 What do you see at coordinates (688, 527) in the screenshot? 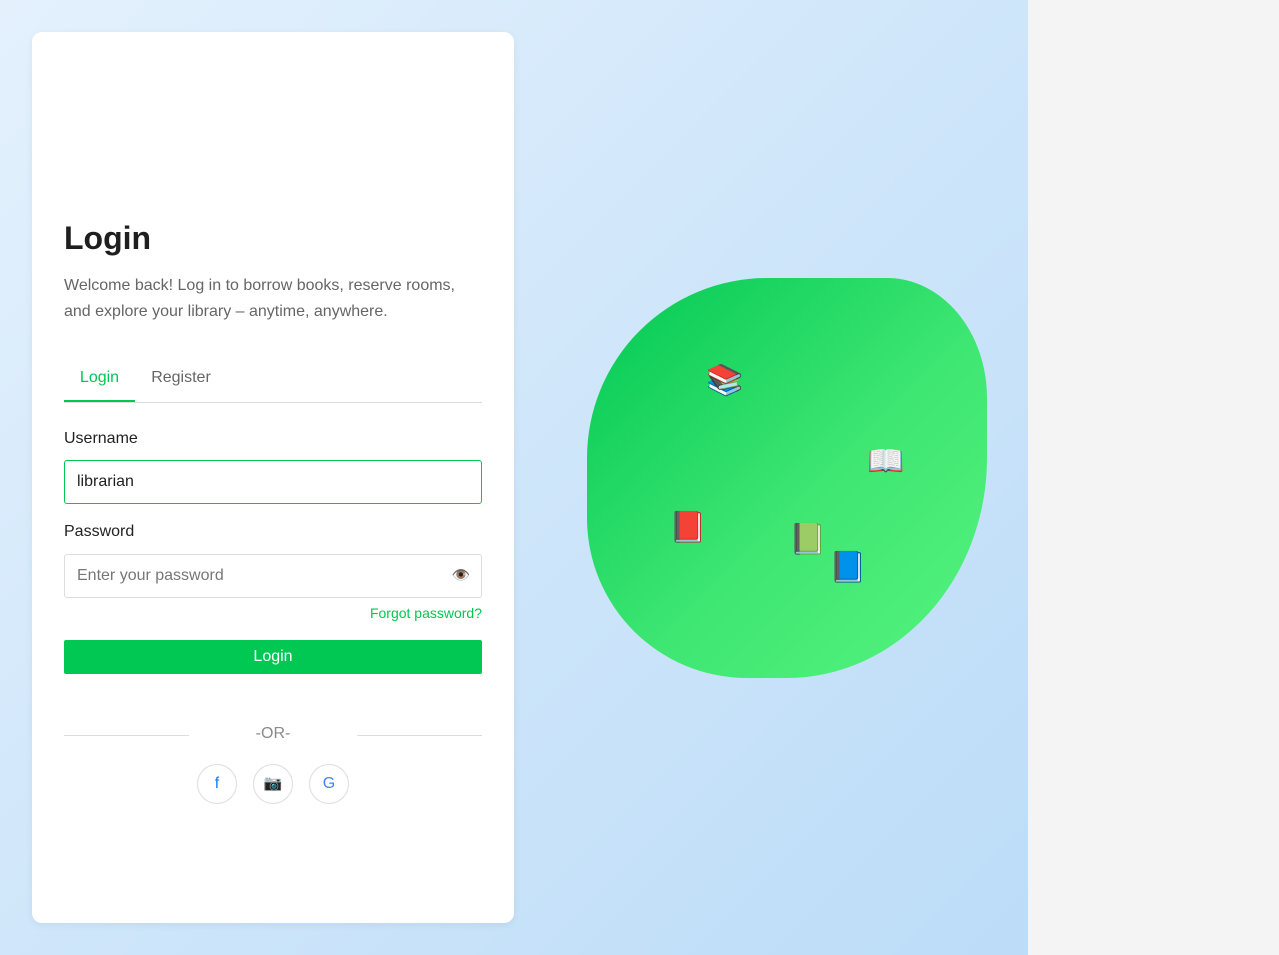
I see `red-book-icon: 📕` at bounding box center [688, 527].